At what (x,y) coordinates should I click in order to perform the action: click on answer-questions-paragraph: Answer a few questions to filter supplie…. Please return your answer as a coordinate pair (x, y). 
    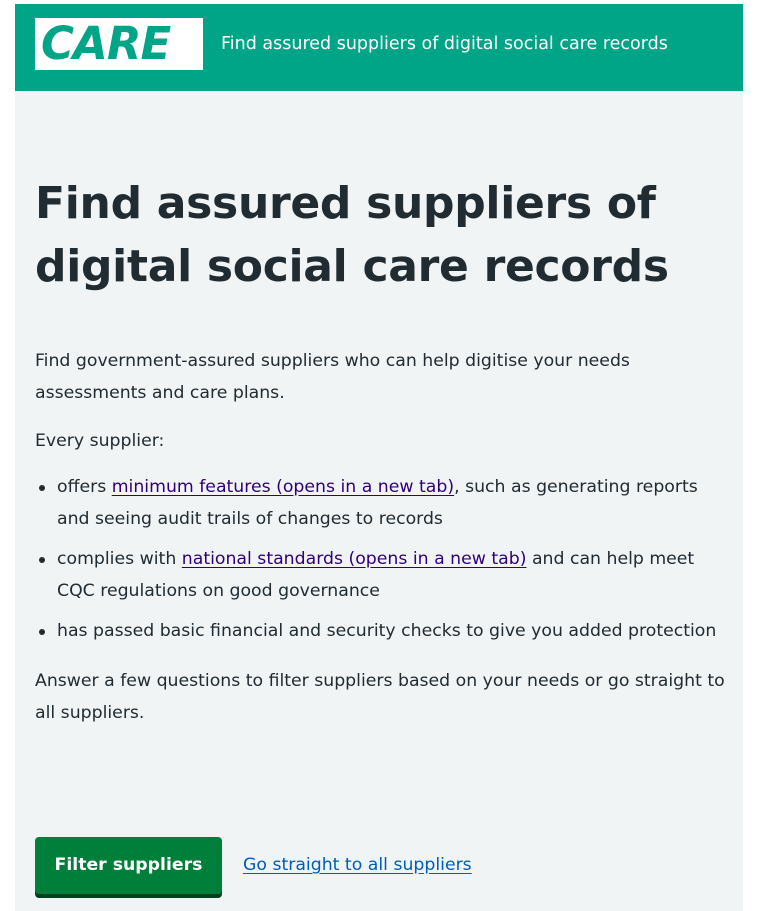
    Looking at the image, I should click on (380, 697).